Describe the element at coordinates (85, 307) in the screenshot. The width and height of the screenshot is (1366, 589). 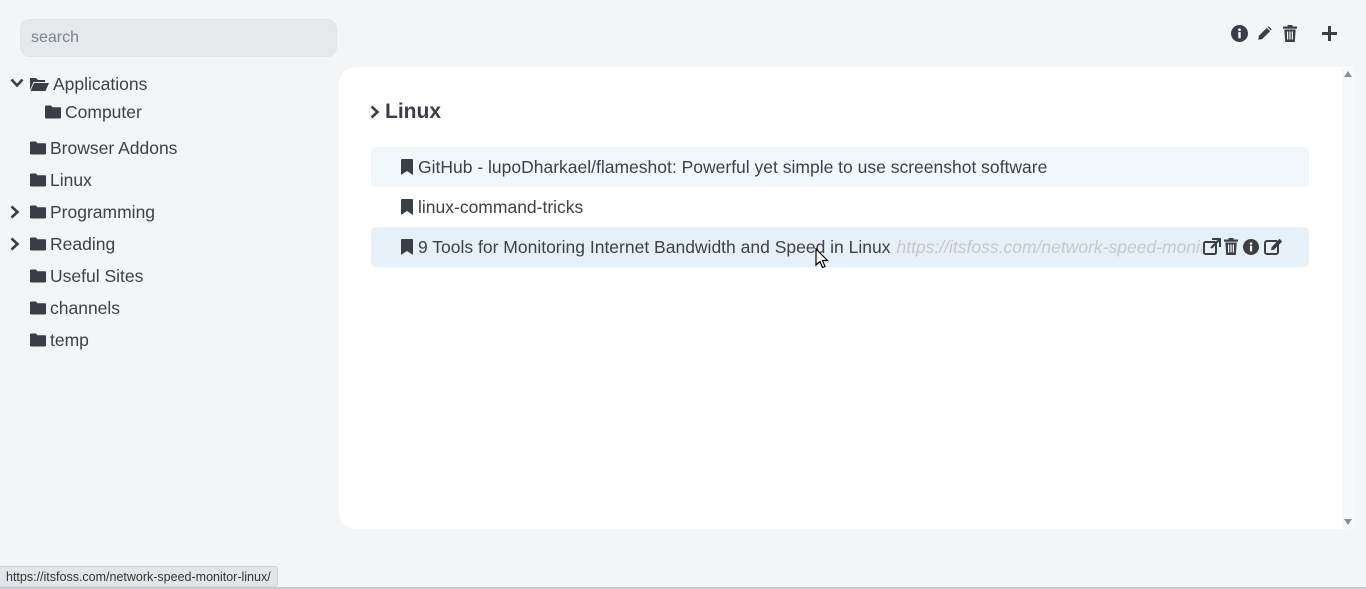
I see `sidebar-item-label: channels` at that location.